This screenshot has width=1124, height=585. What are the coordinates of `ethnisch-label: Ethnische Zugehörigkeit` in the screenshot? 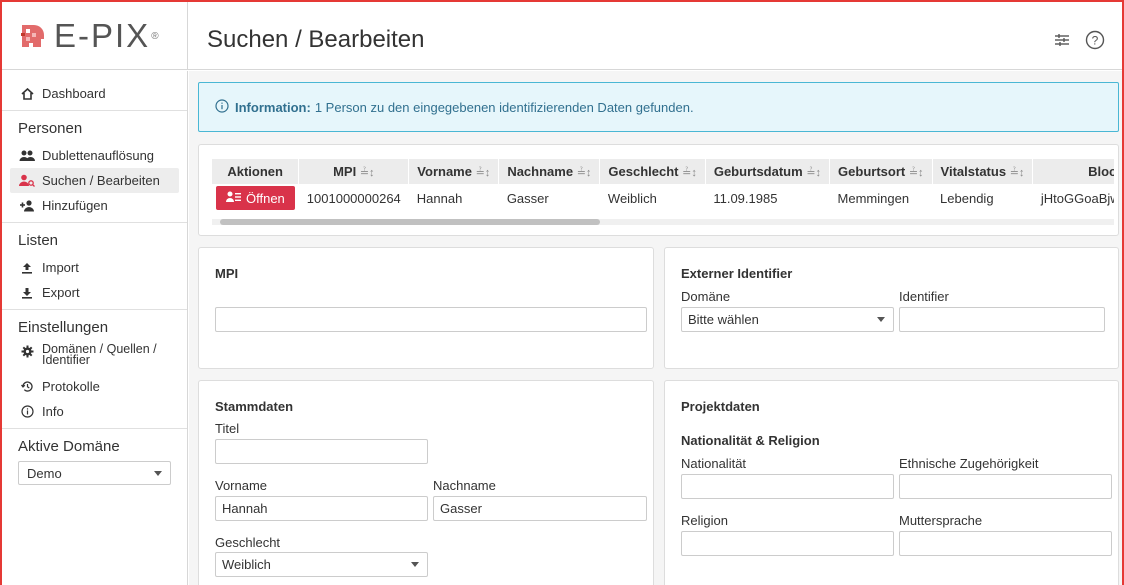 It's located at (969, 463).